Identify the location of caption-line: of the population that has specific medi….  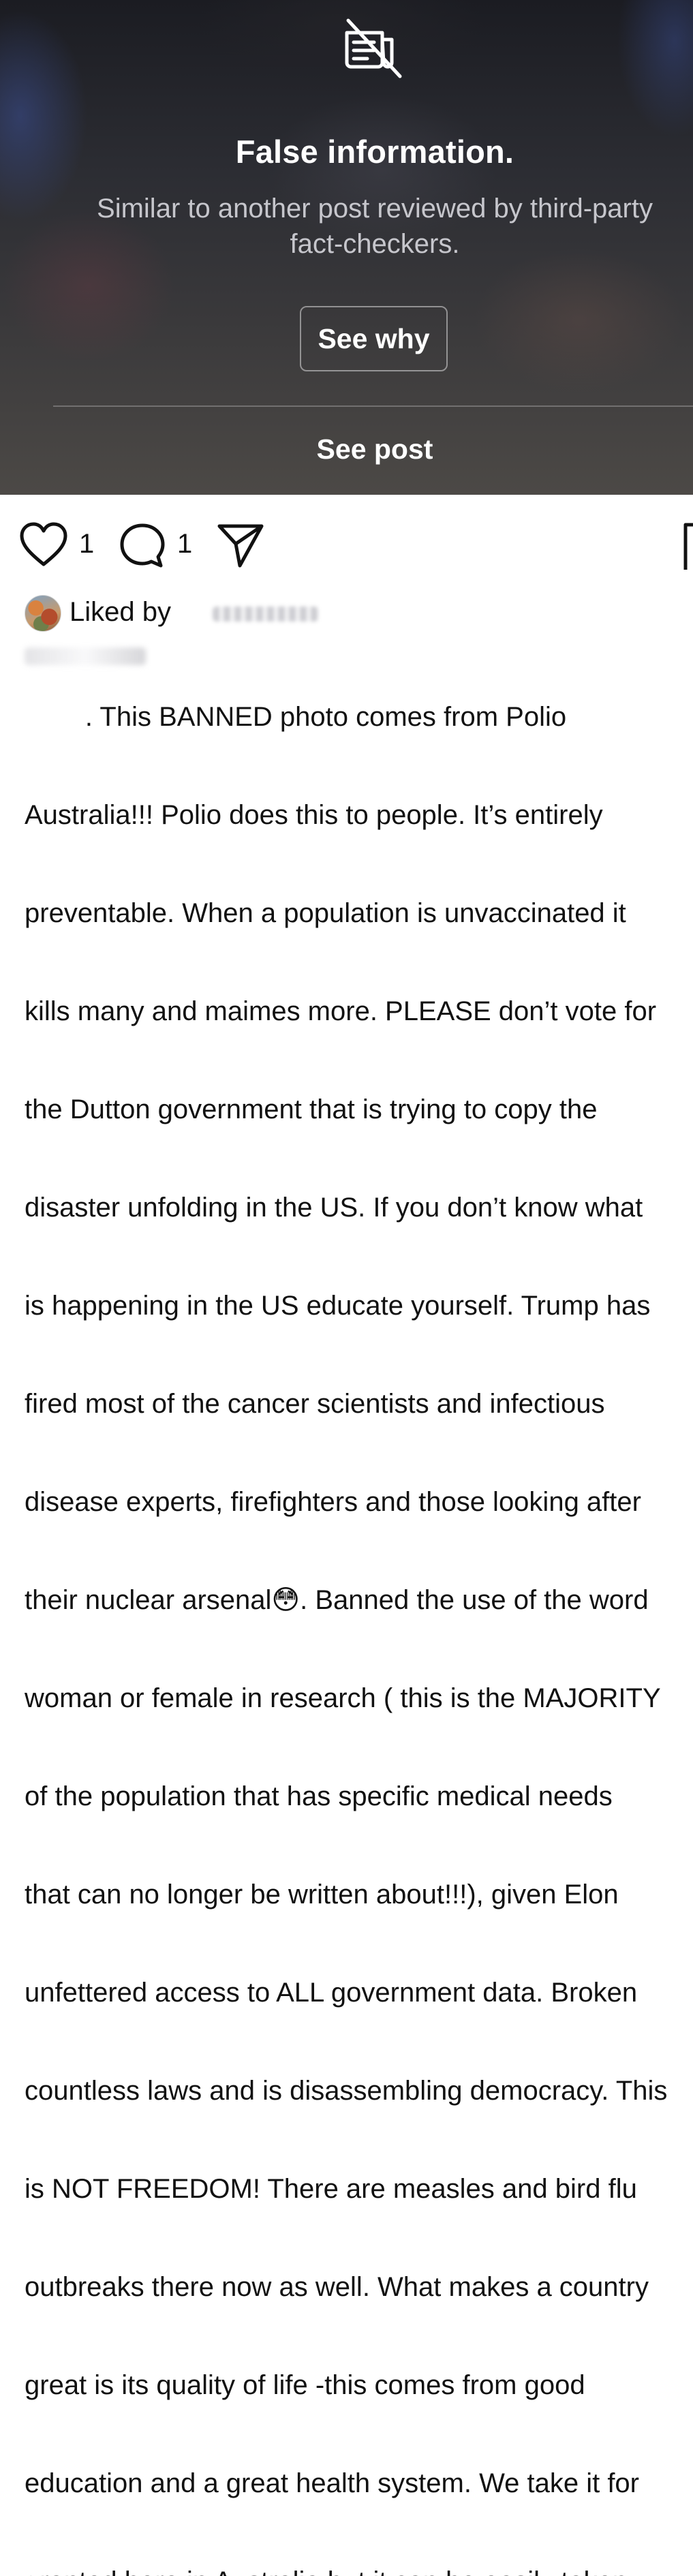
(319, 1796).